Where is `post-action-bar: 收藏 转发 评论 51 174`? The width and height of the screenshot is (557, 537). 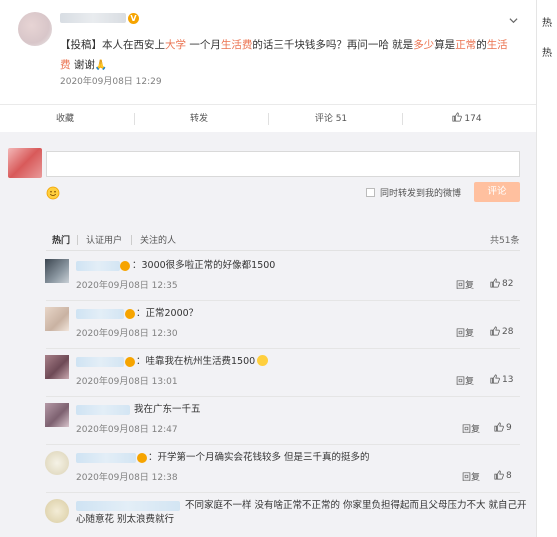
post-action-bar: 收藏 转发 评论 51 174 is located at coordinates (268, 118).